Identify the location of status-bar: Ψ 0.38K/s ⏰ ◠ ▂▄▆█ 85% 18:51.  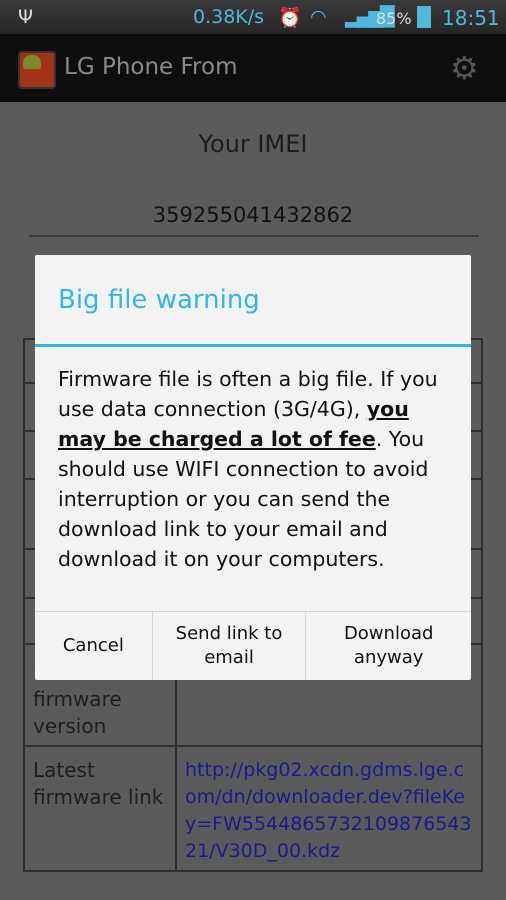
(253, 17).